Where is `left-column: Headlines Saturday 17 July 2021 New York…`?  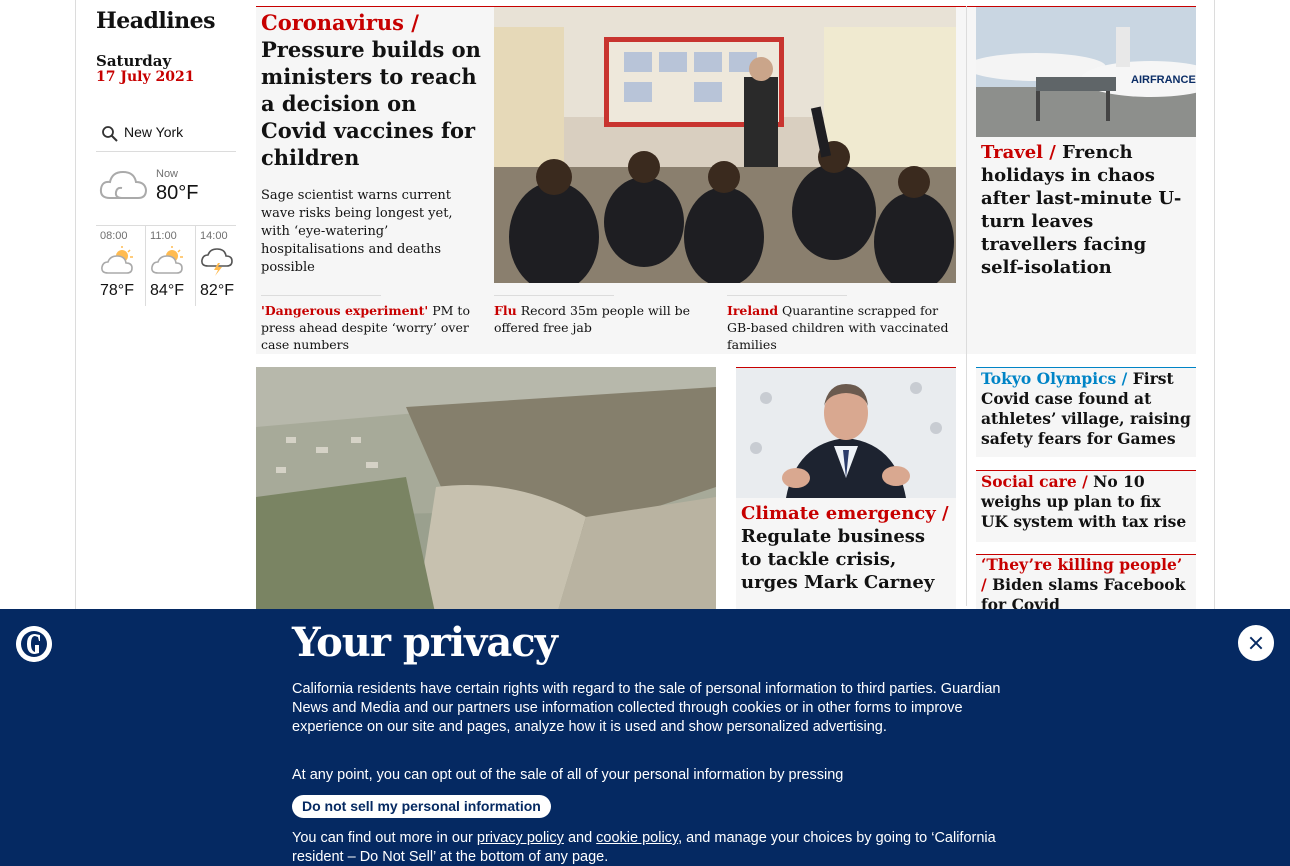
left-column: Headlines Saturday 17 July 2021 New York… is located at coordinates (168, 157).